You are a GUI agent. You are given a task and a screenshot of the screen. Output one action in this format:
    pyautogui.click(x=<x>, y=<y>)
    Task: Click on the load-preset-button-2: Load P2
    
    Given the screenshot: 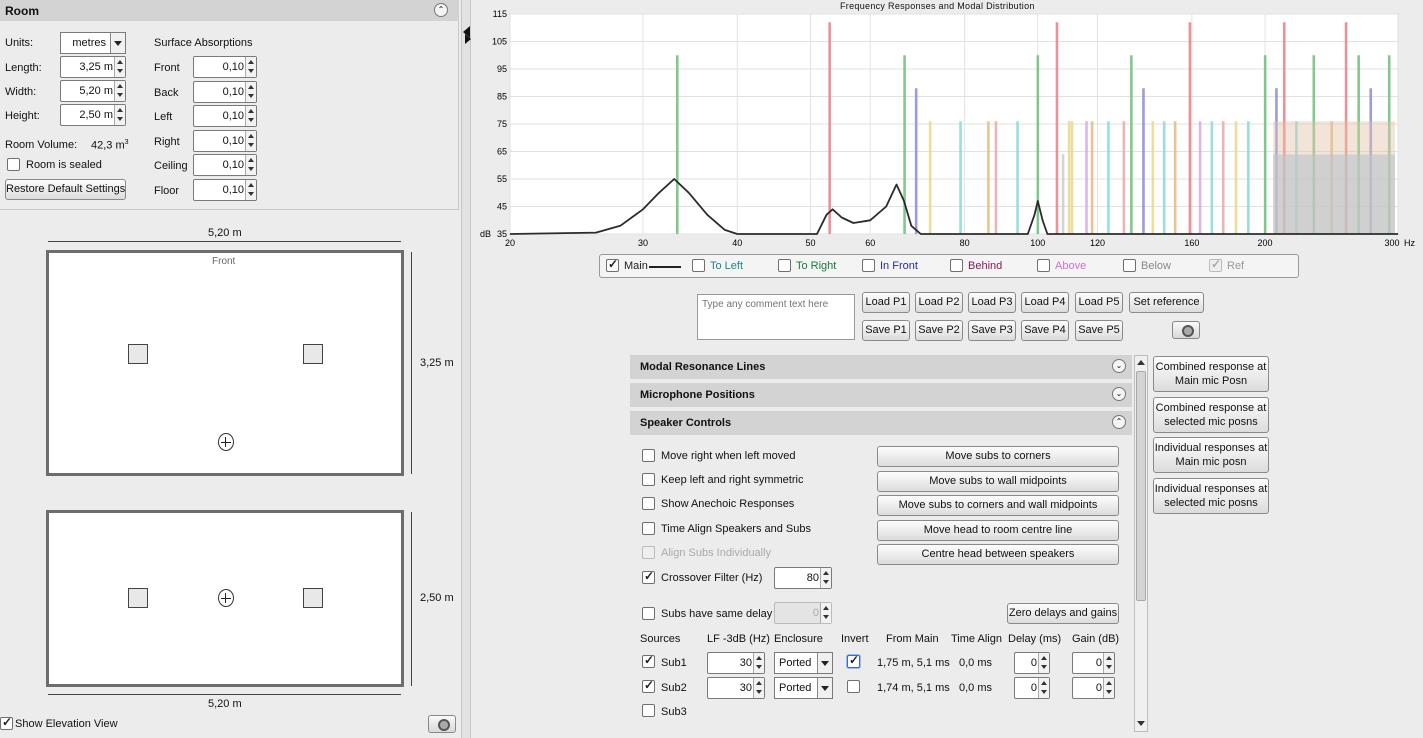 What is the action you would take?
    pyautogui.click(x=939, y=302)
    